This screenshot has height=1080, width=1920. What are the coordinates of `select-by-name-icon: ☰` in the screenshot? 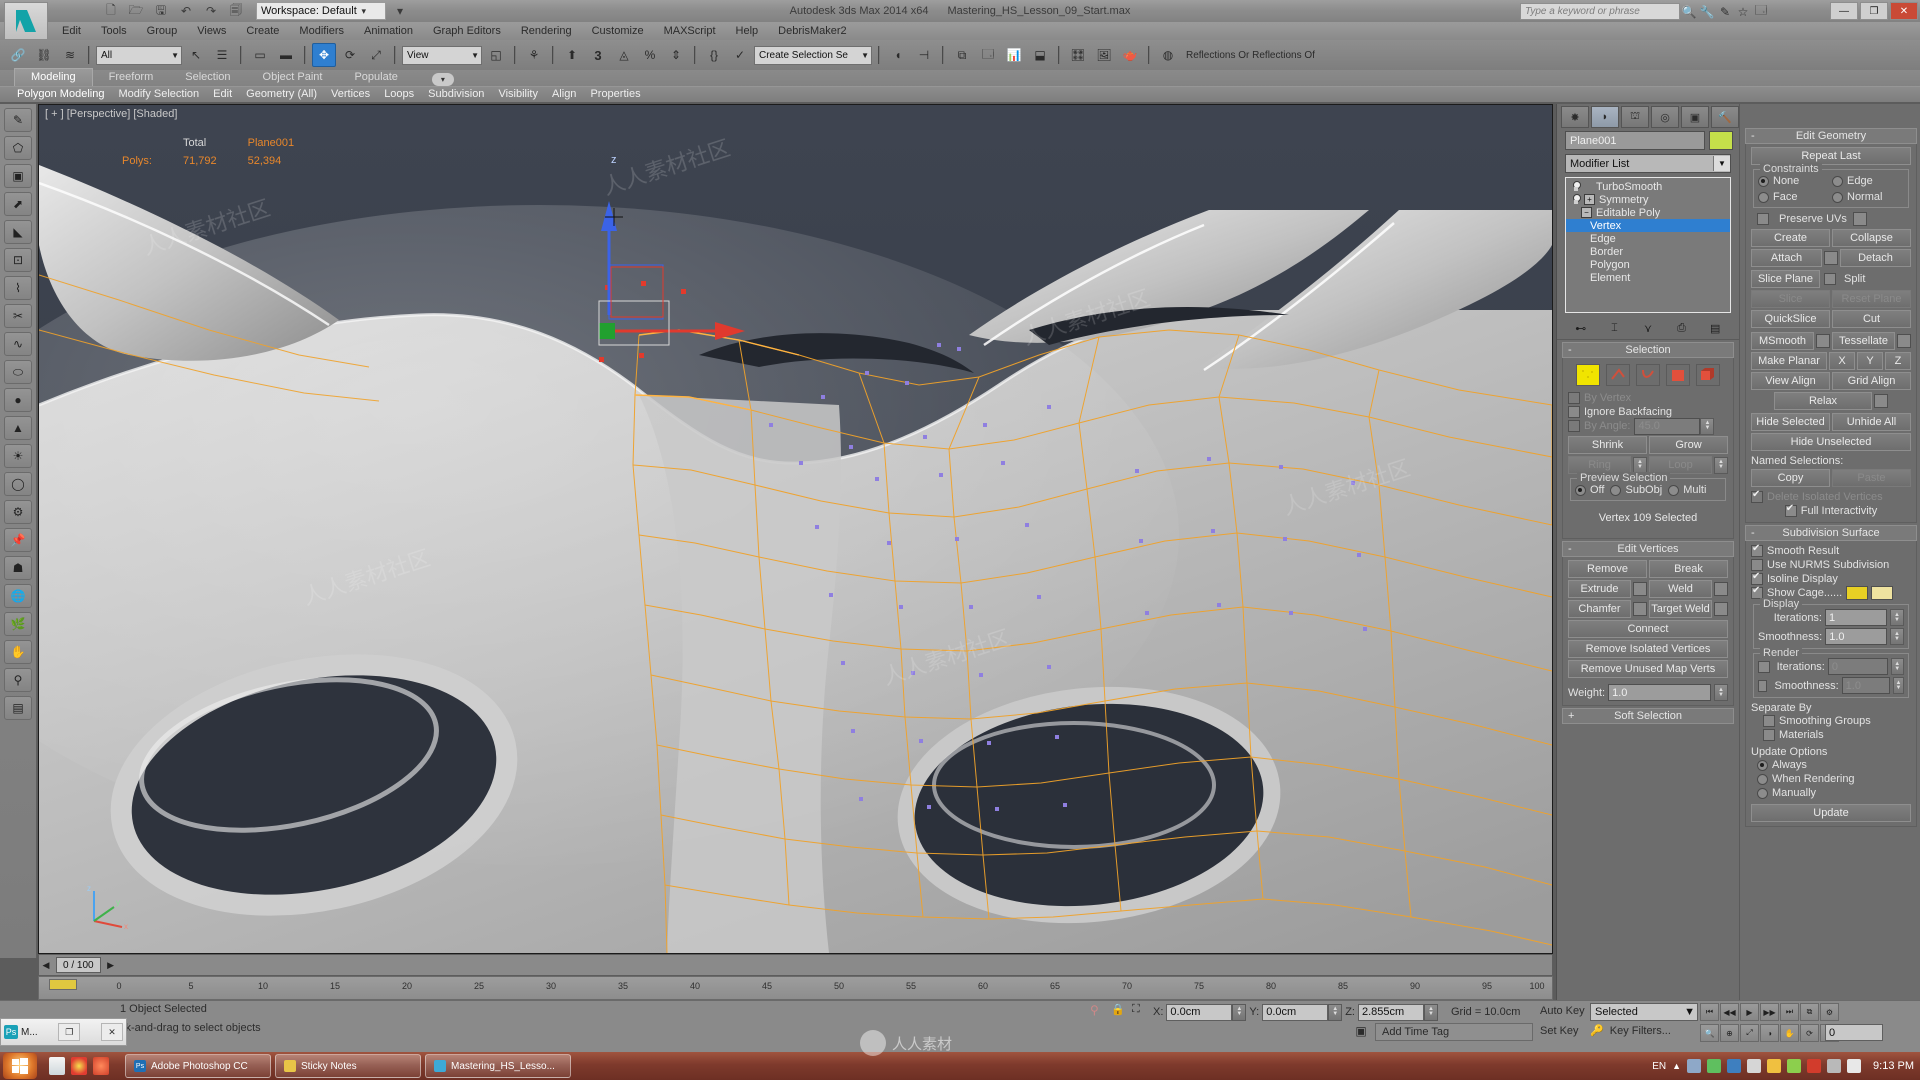 It's located at (222, 55).